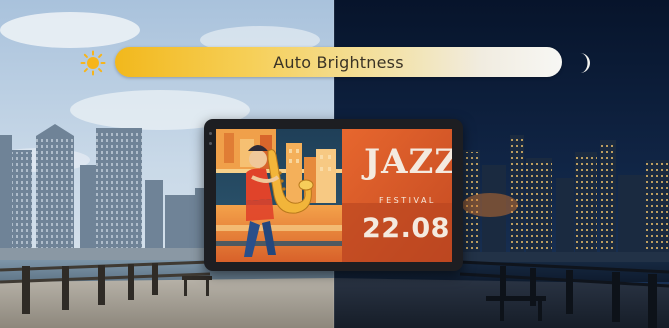  What do you see at coordinates (210, 143) in the screenshot?
I see `sensor-dot` at bounding box center [210, 143].